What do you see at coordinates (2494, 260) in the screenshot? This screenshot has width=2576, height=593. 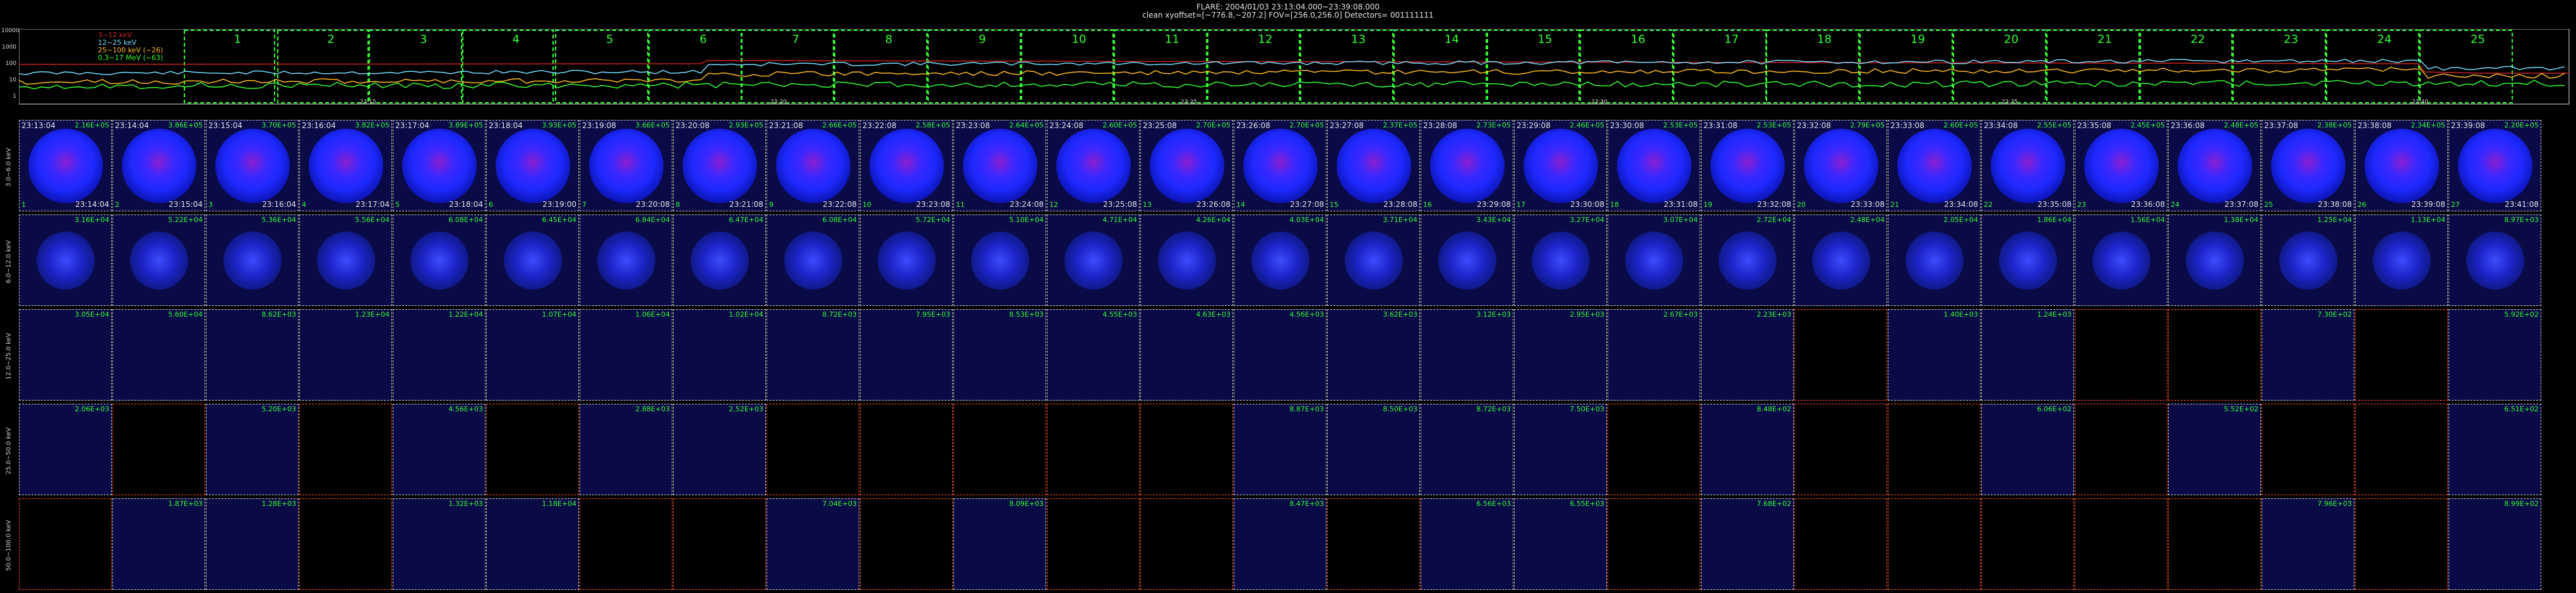 I see `image-cell: 8.97E+03` at bounding box center [2494, 260].